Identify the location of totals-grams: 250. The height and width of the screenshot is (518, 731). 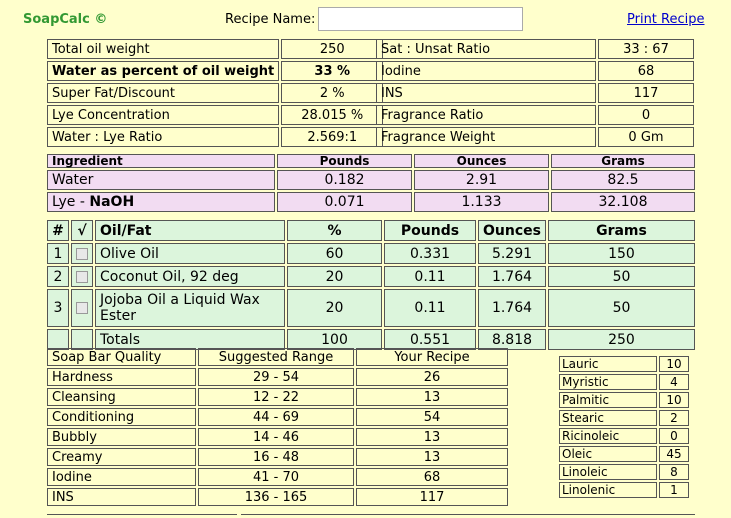
(621, 339).